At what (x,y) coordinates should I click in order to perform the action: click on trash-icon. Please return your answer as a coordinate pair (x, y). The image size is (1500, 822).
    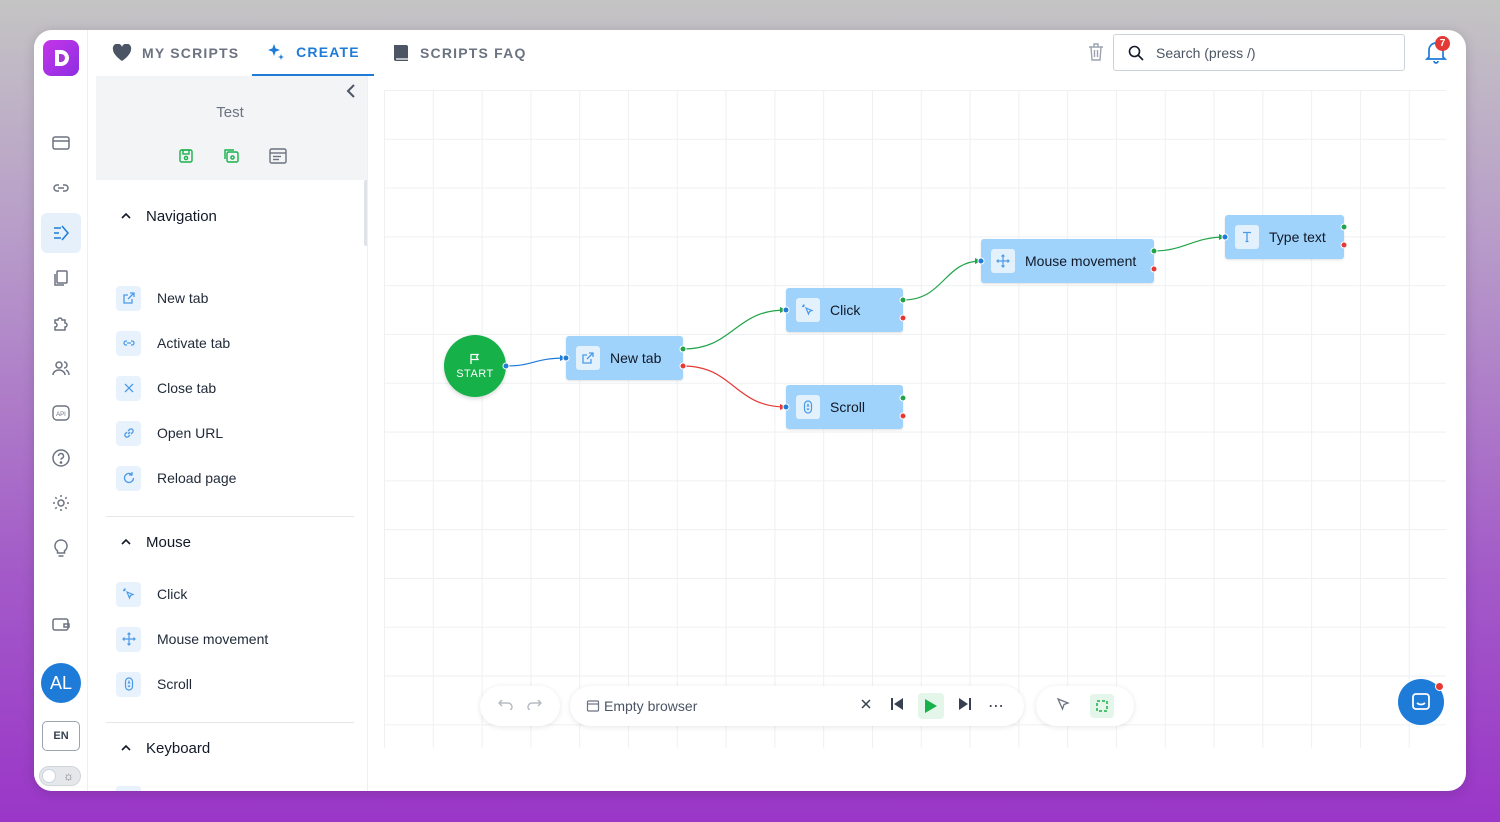
    Looking at the image, I should click on (1096, 52).